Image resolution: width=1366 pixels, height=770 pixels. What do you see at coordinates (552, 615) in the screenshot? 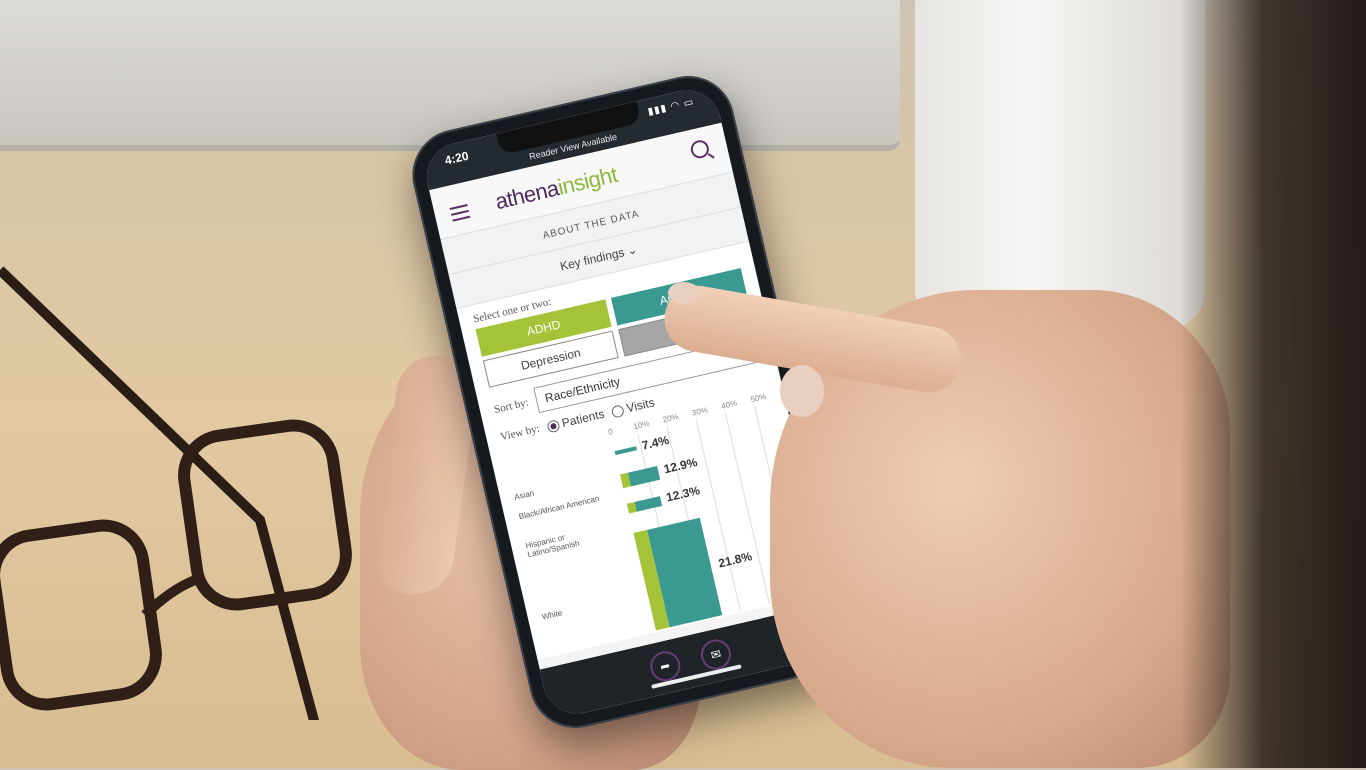
I see `category-label: White` at bounding box center [552, 615].